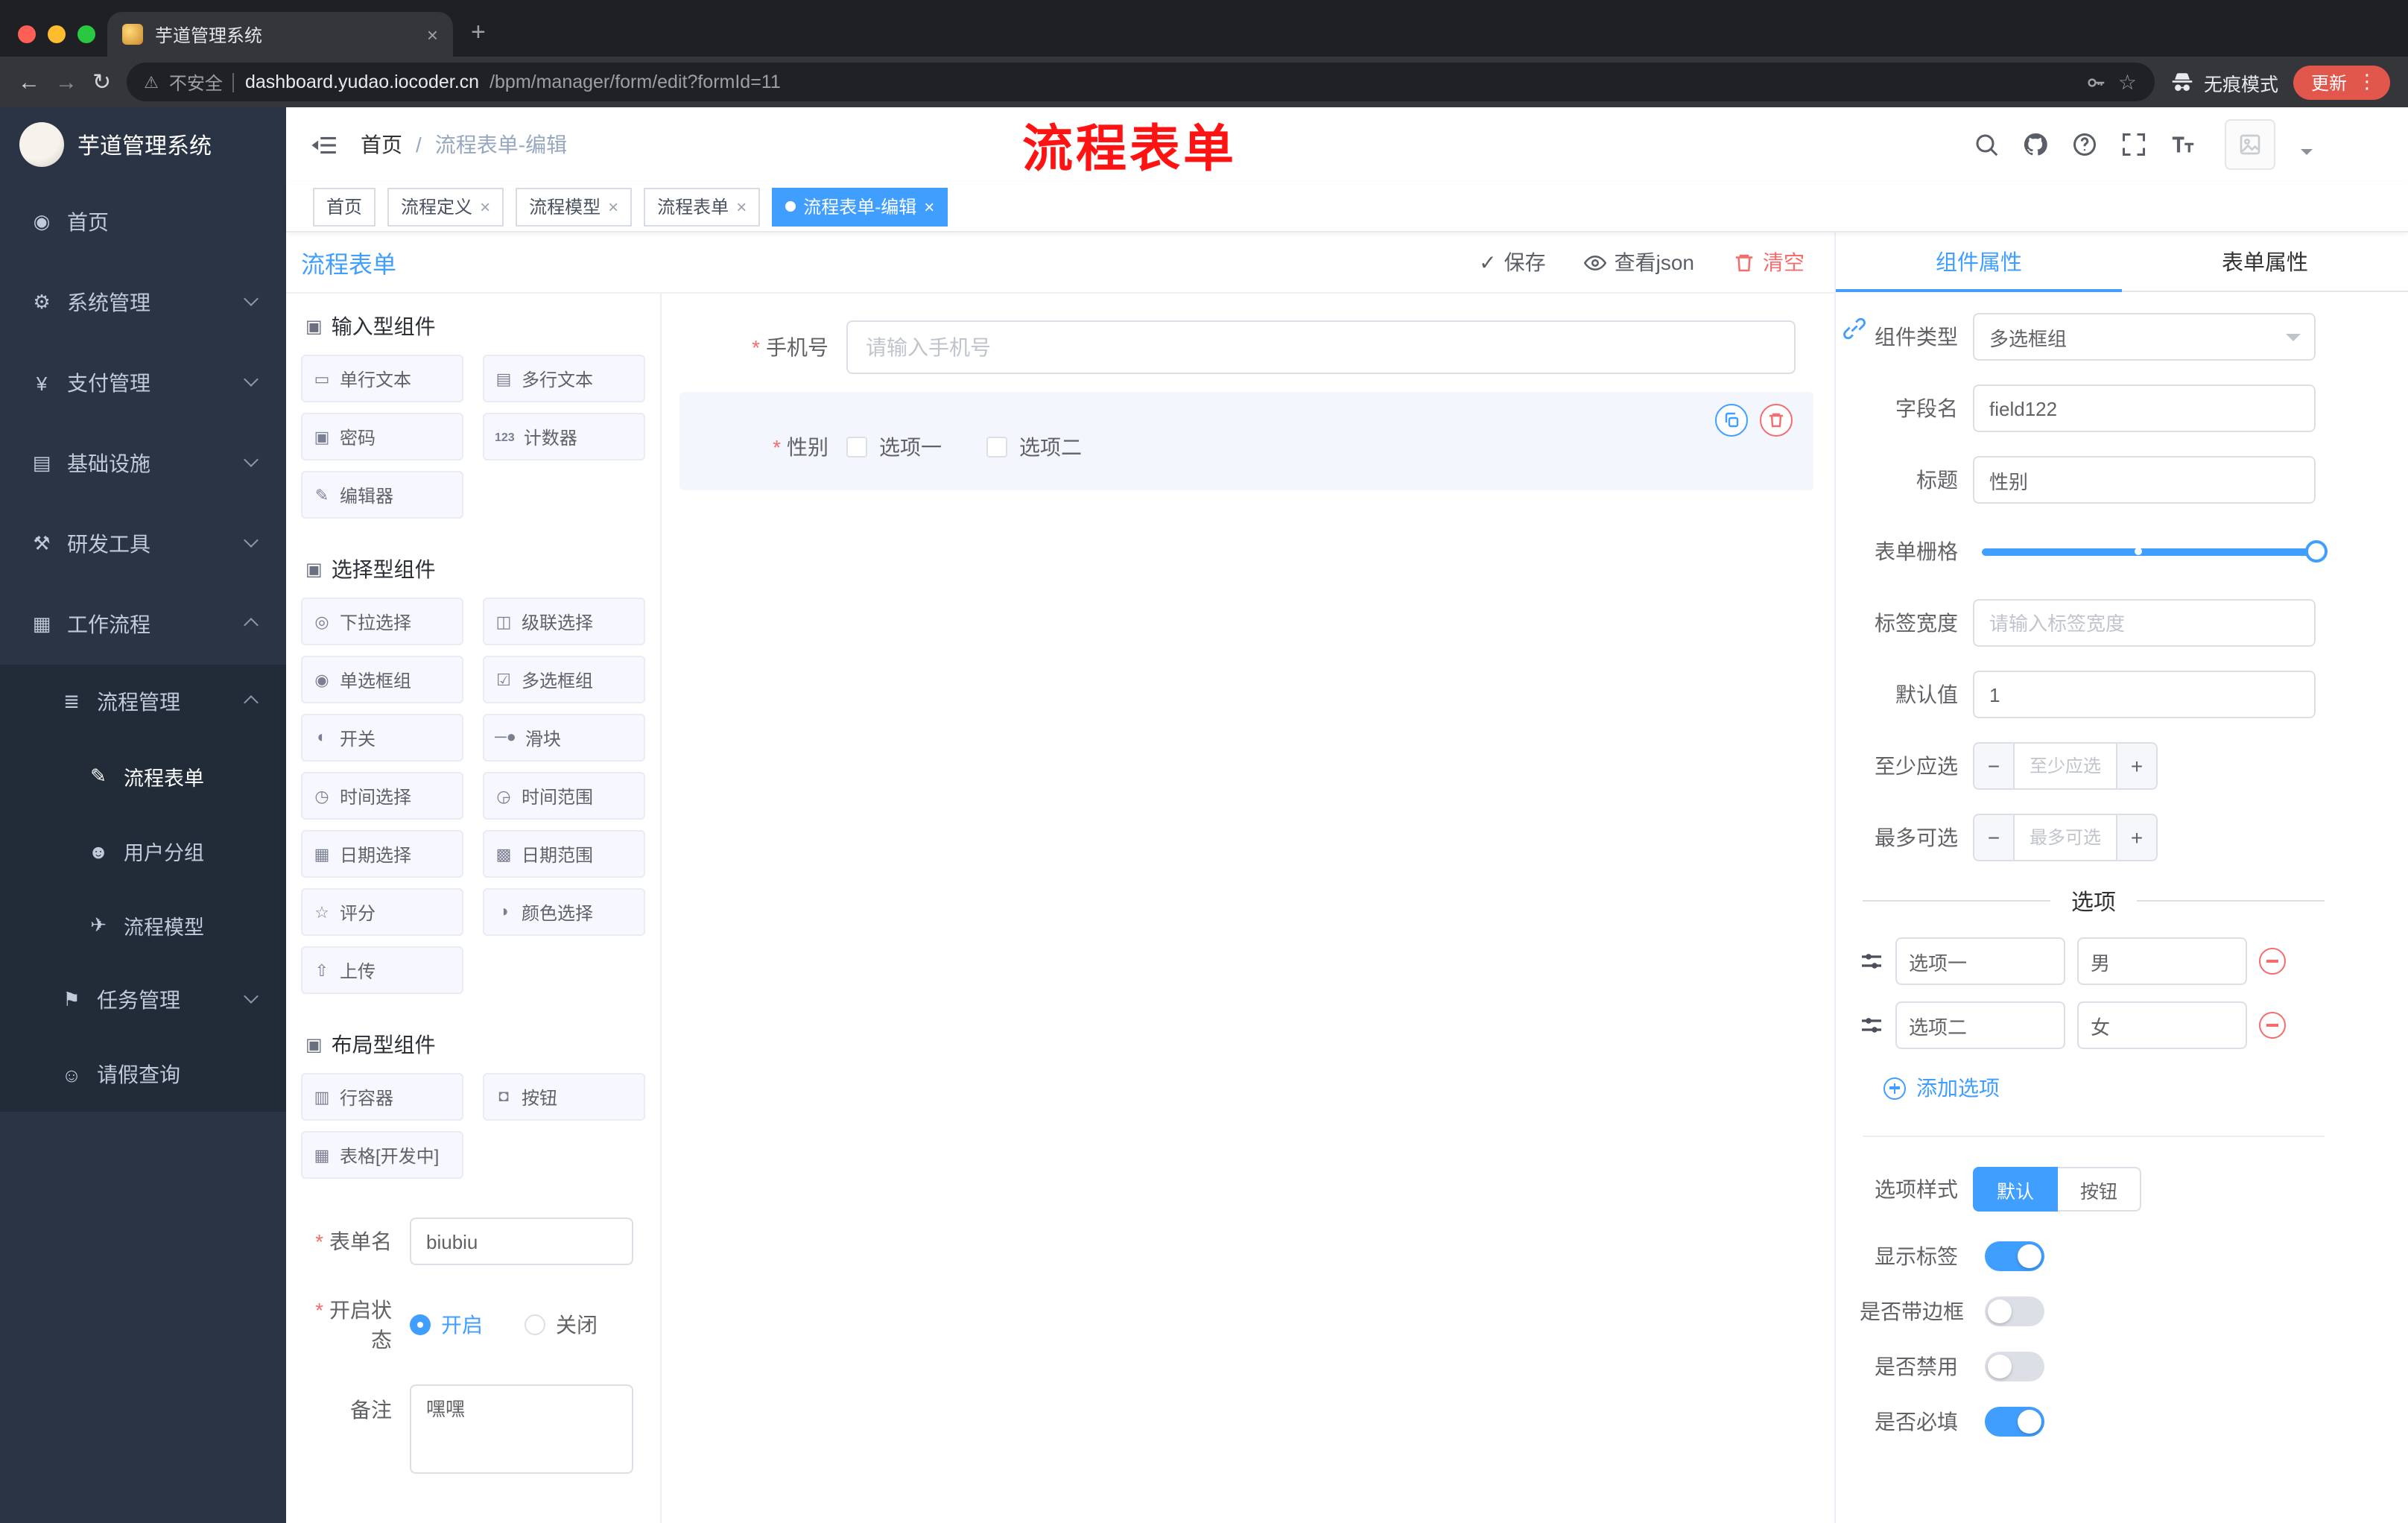 This screenshot has height=1523, width=2408. I want to click on sidebar-collapse-icon, so click(324, 144).